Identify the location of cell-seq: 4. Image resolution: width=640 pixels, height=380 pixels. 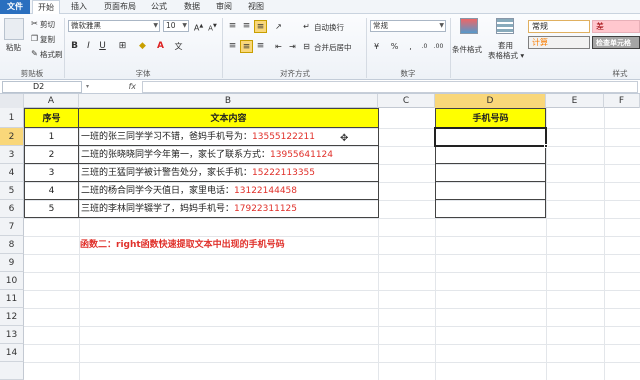
(51, 190).